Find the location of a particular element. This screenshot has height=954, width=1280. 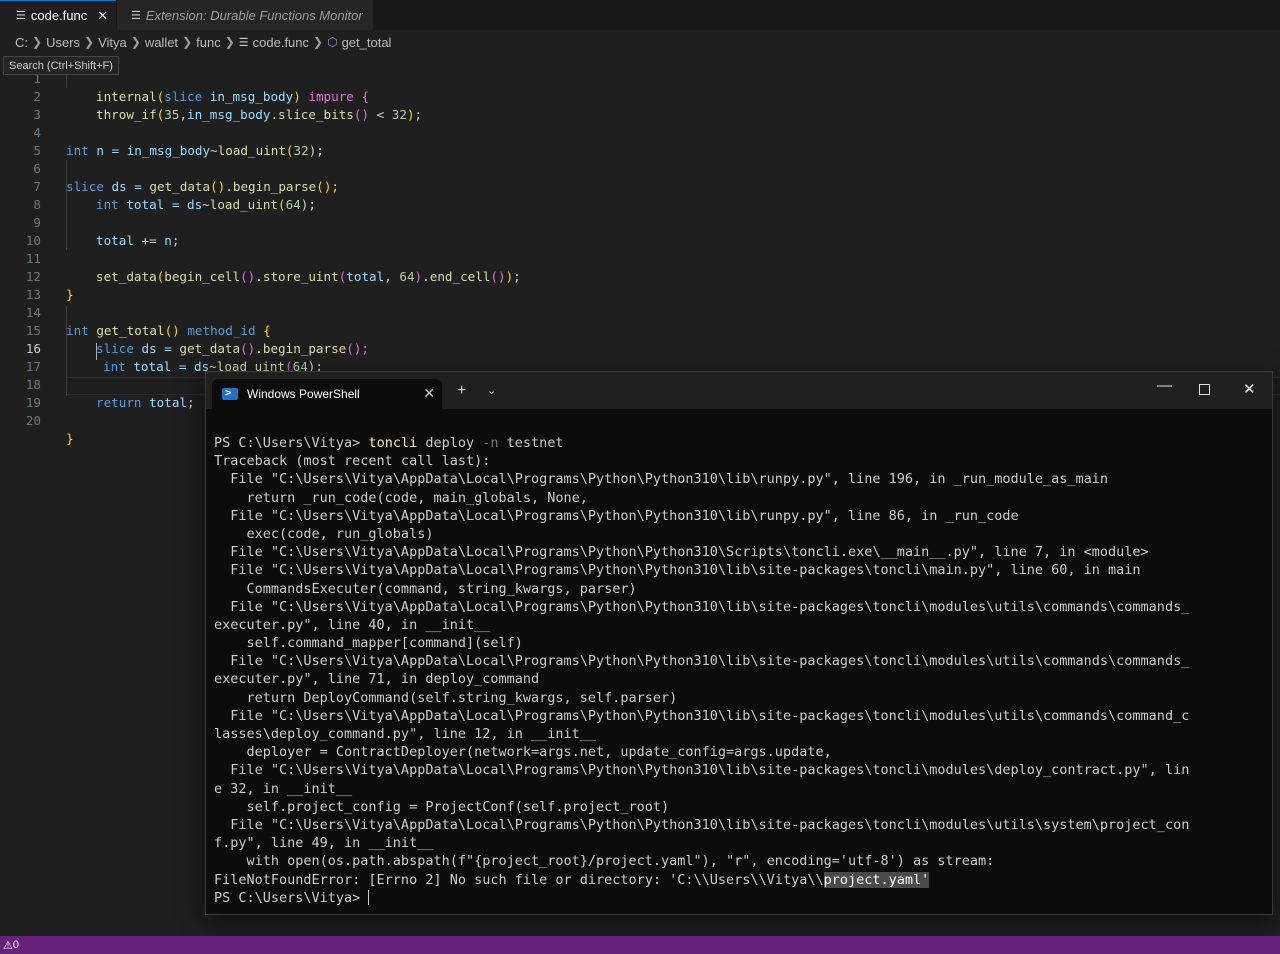

chevron-down-icon: ⌄ is located at coordinates (491, 390).